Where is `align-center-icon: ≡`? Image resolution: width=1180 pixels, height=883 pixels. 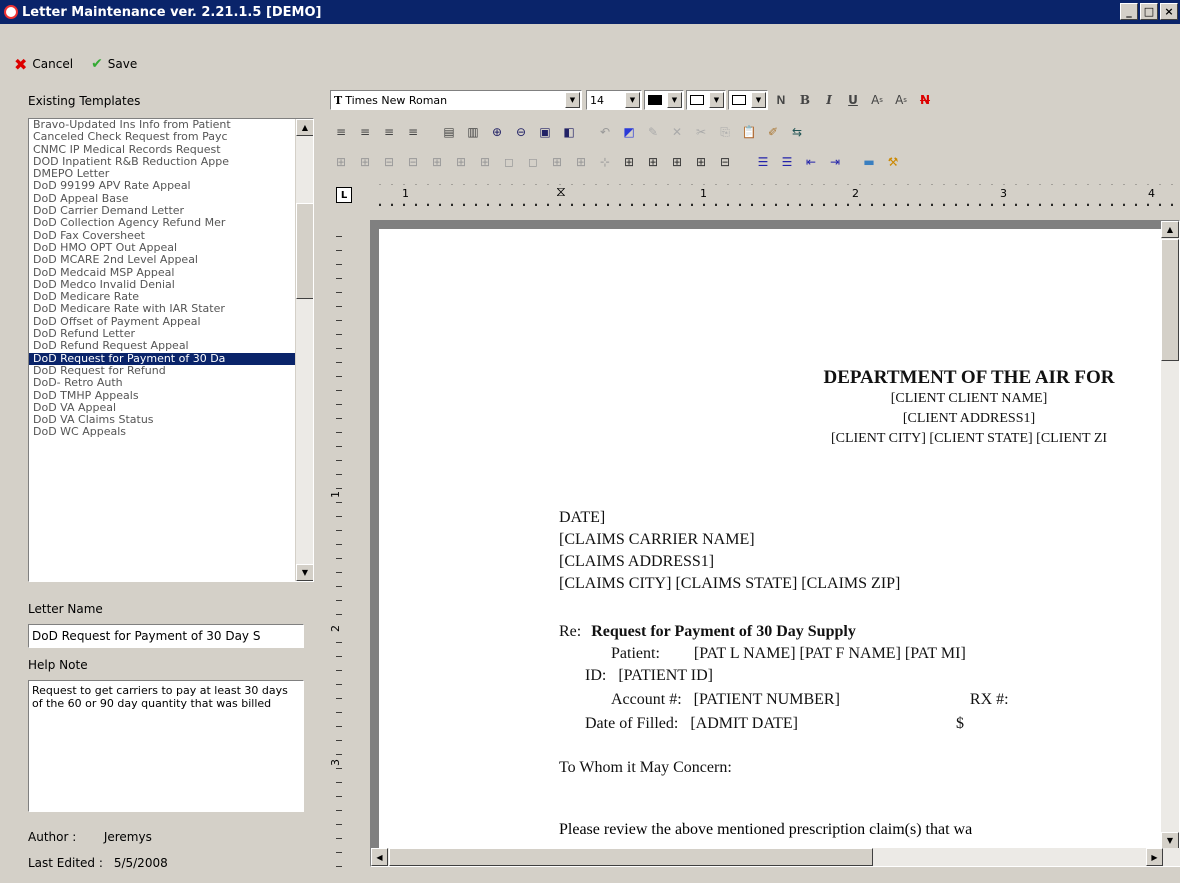
align-center-icon: ≡ is located at coordinates (365, 132).